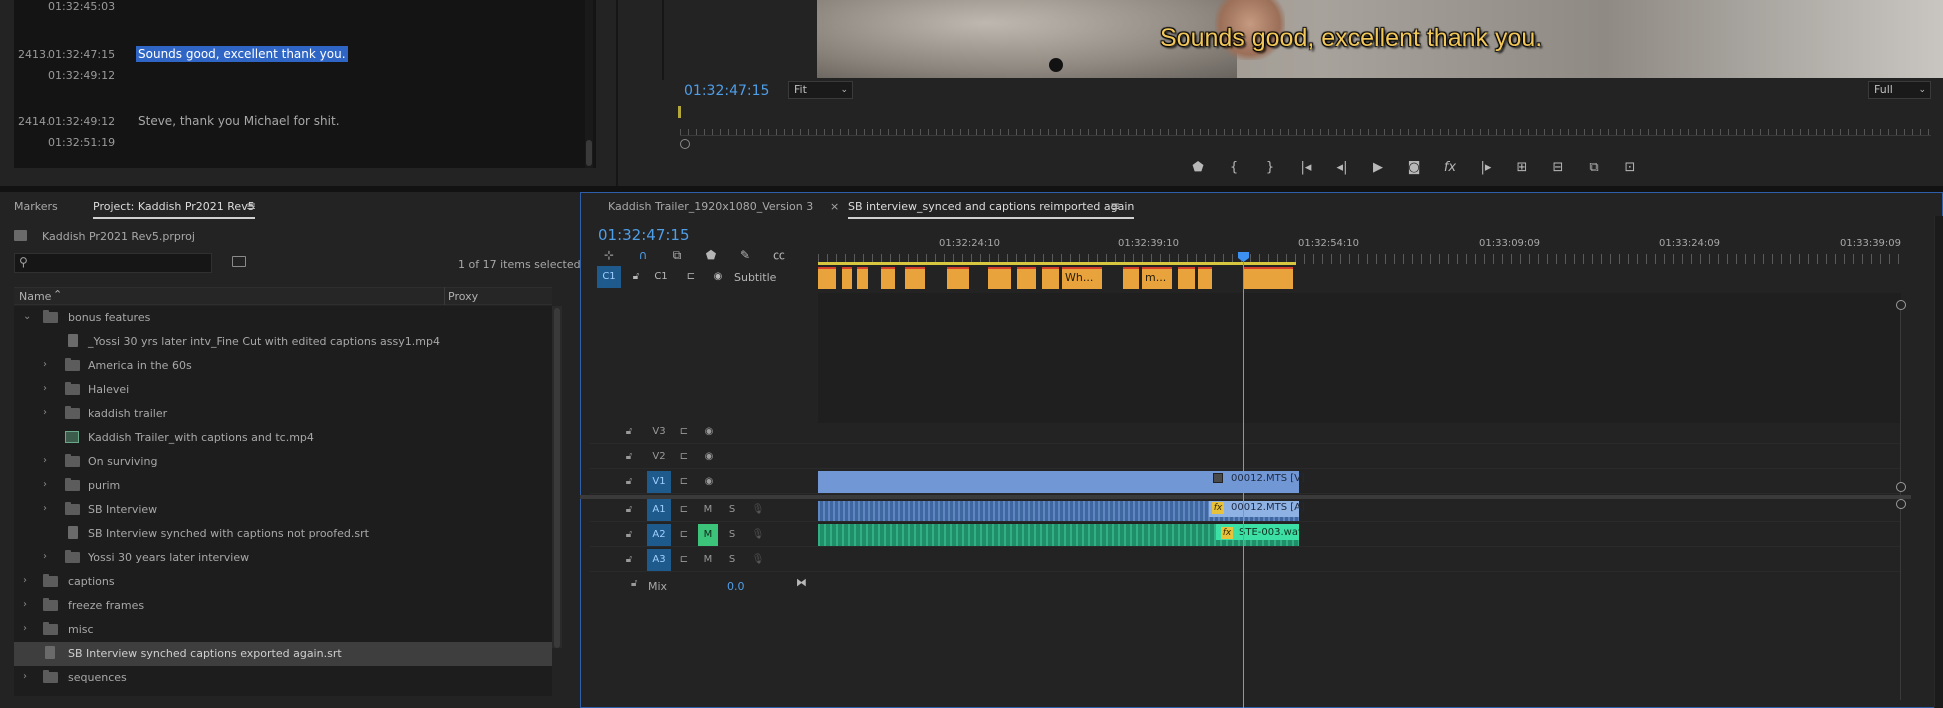 The image size is (1943, 708). What do you see at coordinates (1594, 168) in the screenshot?
I see `lift-icon: ⧉` at bounding box center [1594, 168].